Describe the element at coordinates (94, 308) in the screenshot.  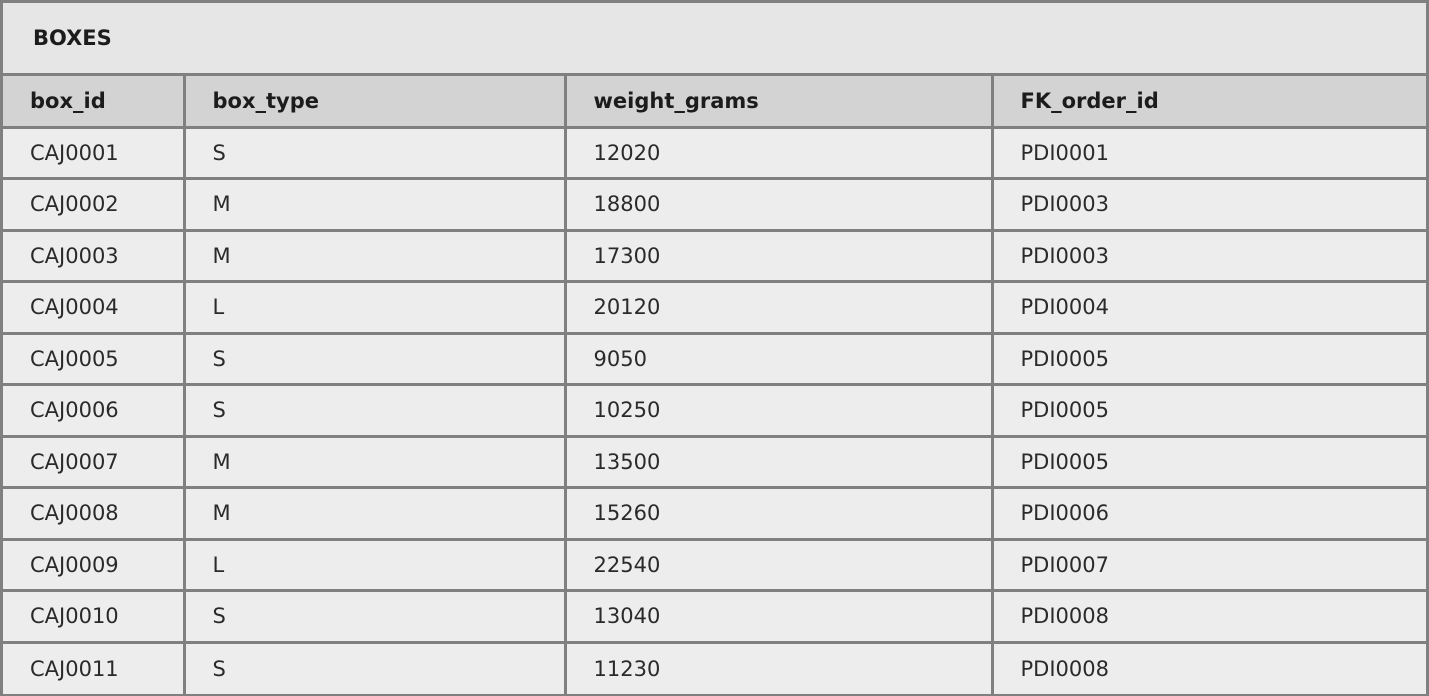
I see `cell-box-id: CAJ0004` at that location.